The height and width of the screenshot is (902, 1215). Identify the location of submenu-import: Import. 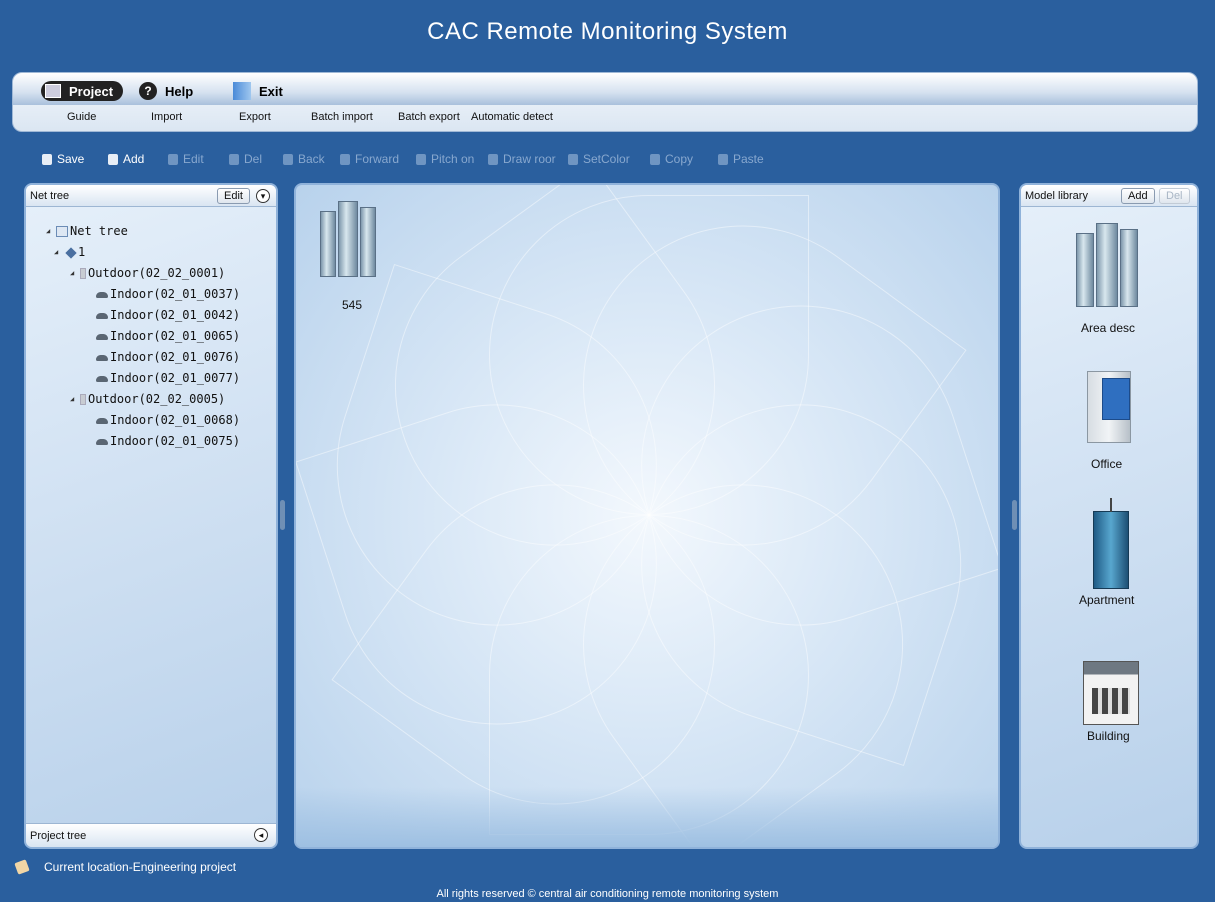
(166, 119).